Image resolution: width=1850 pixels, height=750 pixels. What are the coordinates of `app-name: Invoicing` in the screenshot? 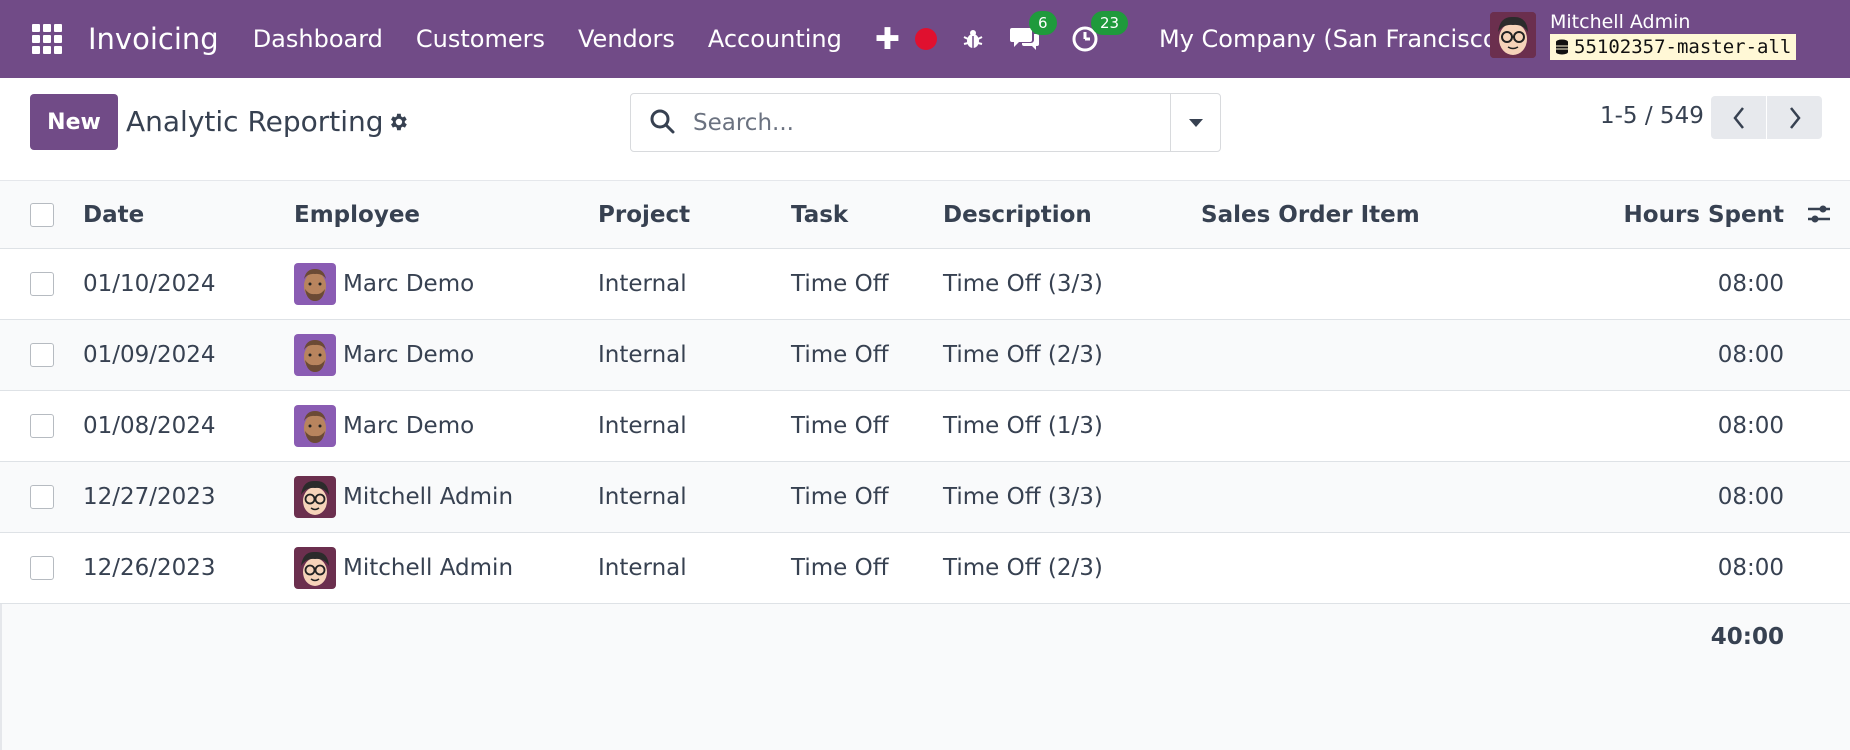 It's located at (153, 39).